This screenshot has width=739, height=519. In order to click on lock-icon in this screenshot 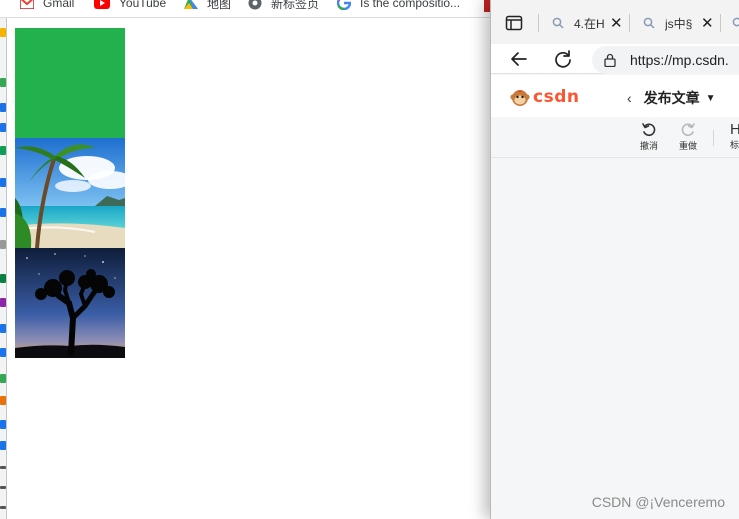, I will do `click(610, 60)`.